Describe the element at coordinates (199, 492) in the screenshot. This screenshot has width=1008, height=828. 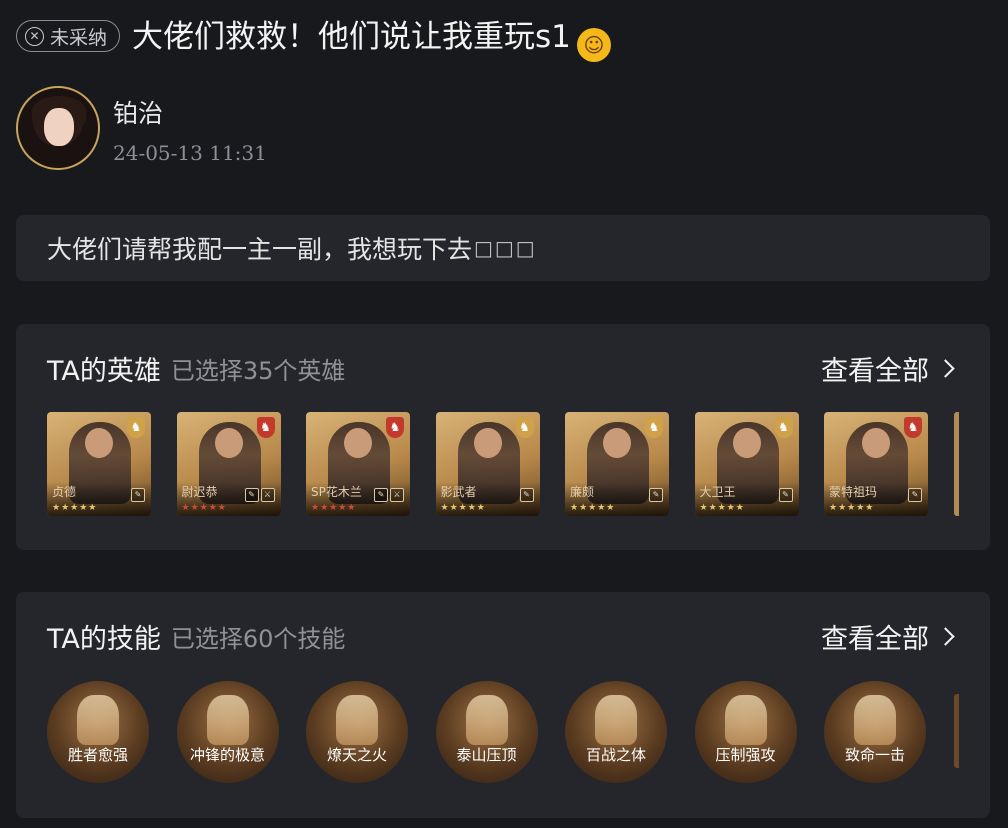
I see `hero-name: 尉迟恭` at that location.